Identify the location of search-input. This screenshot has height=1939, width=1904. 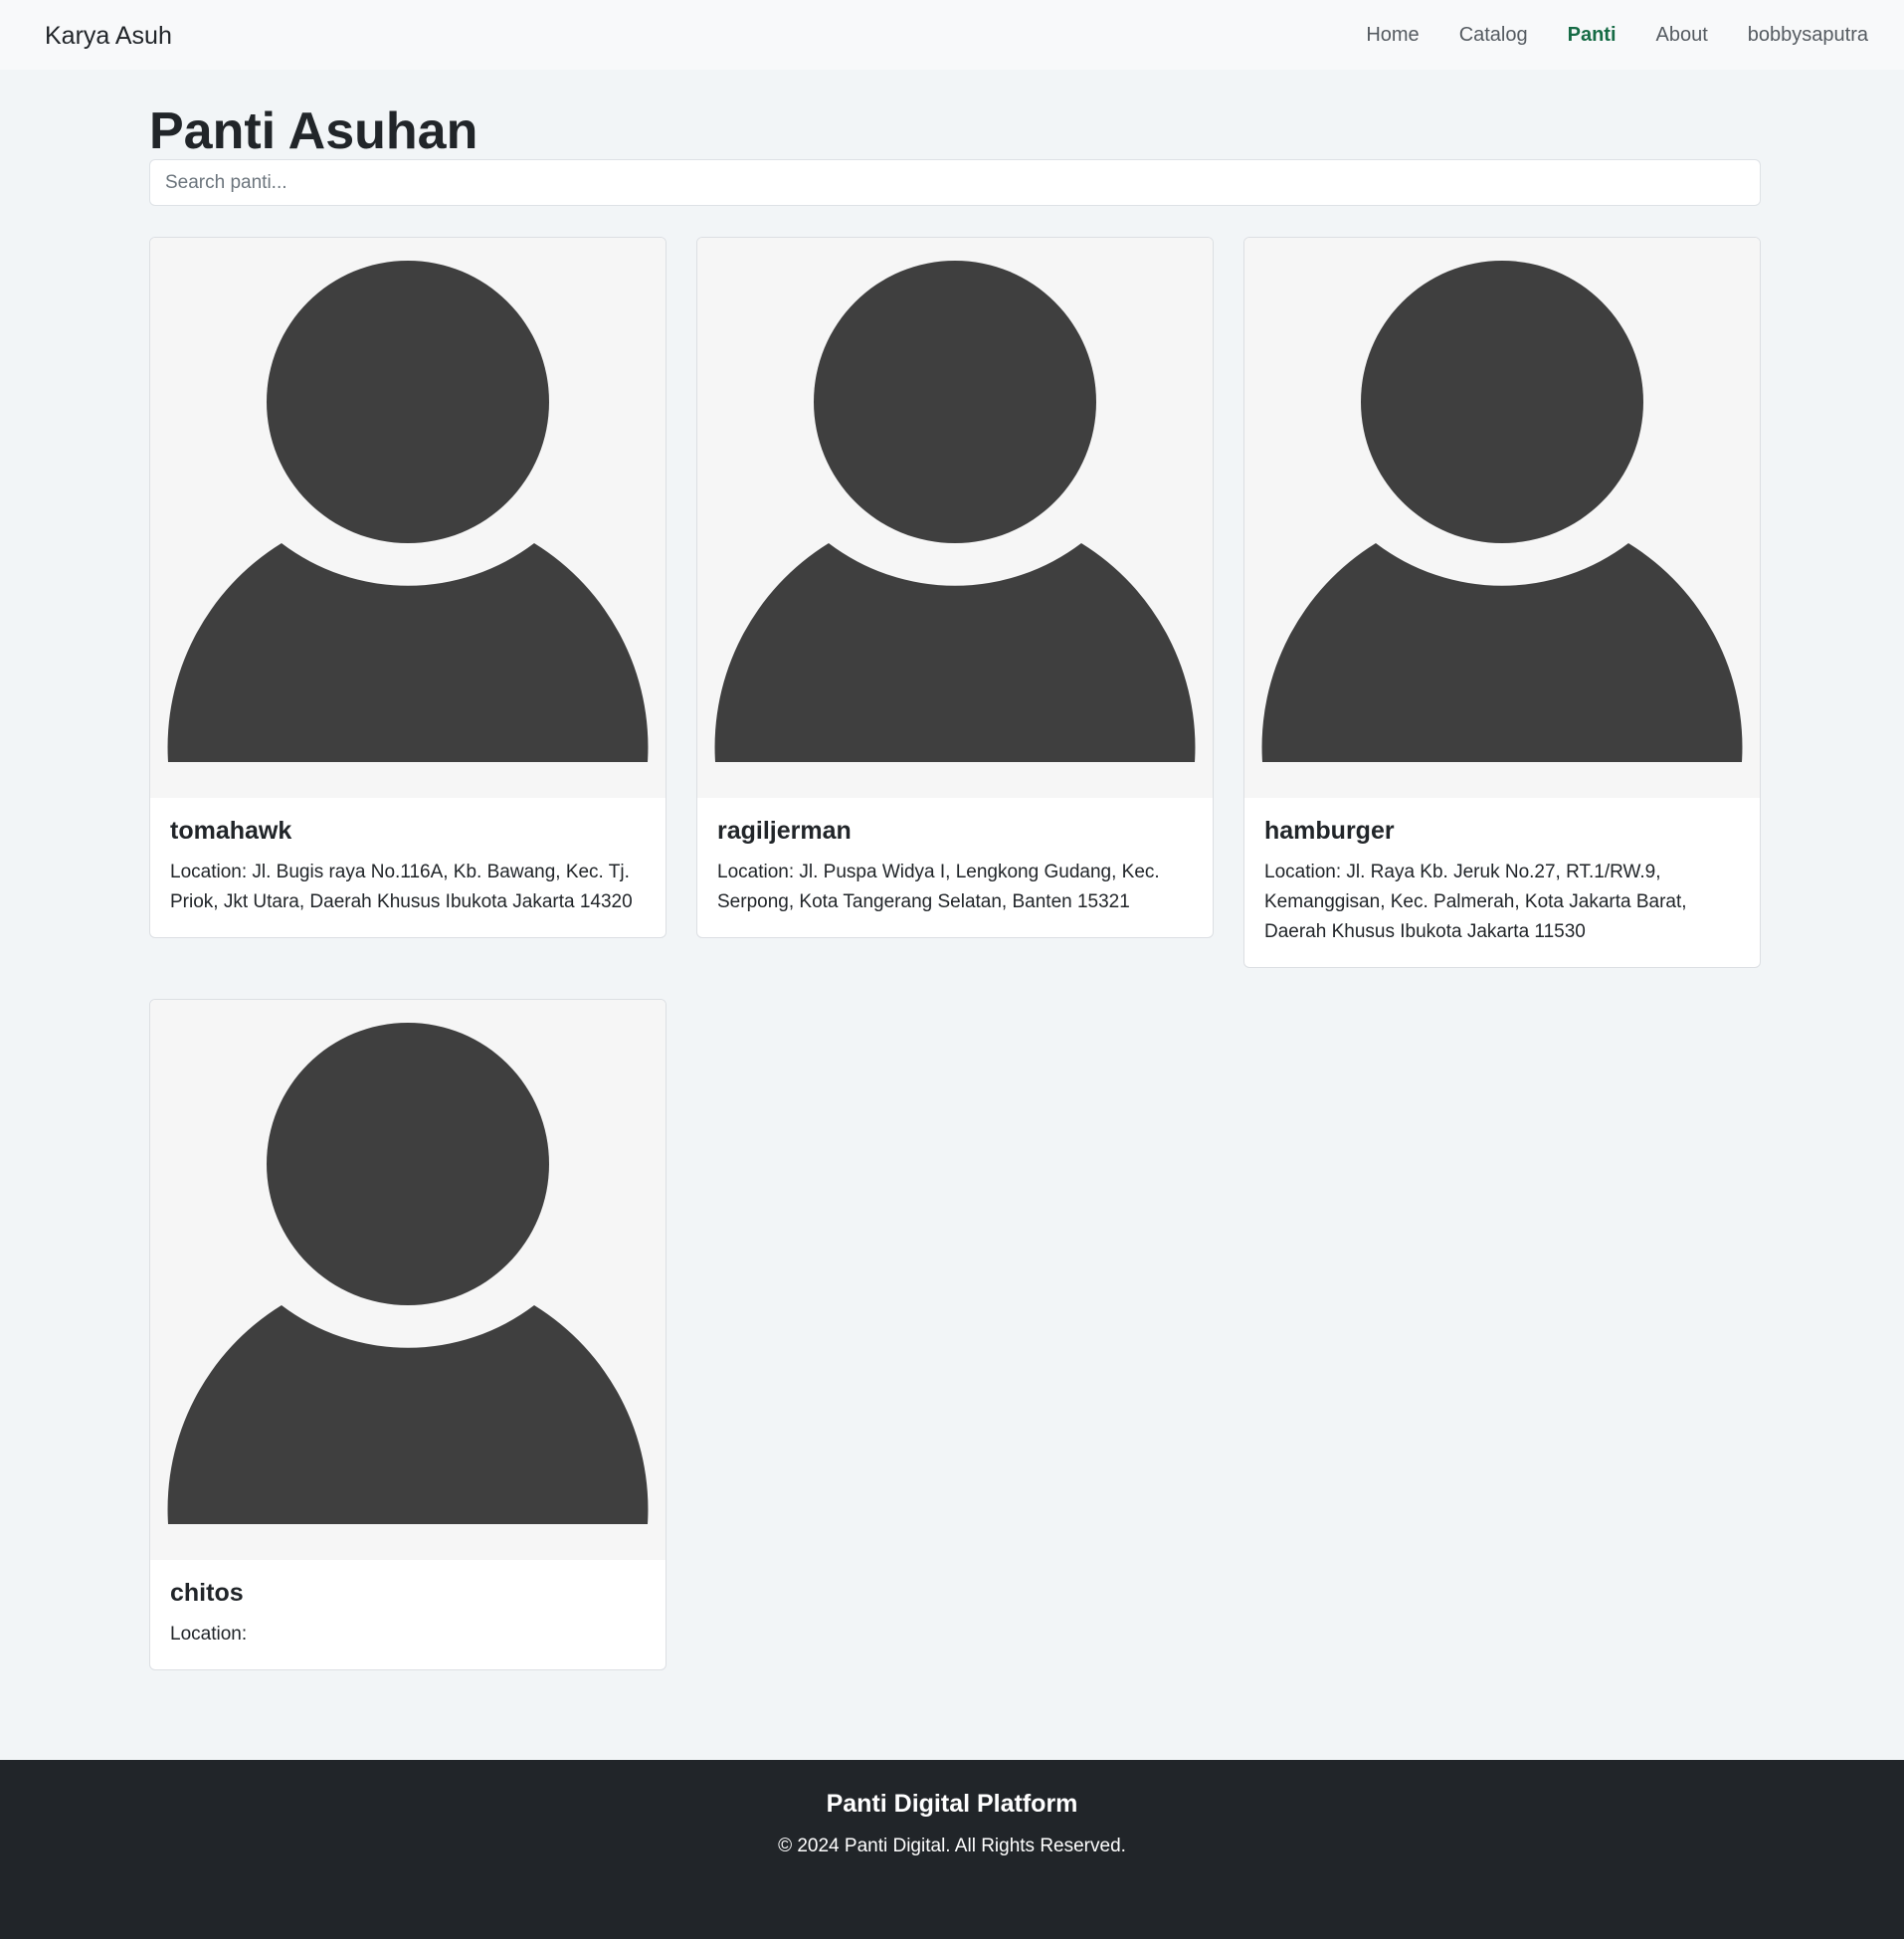
(955, 182).